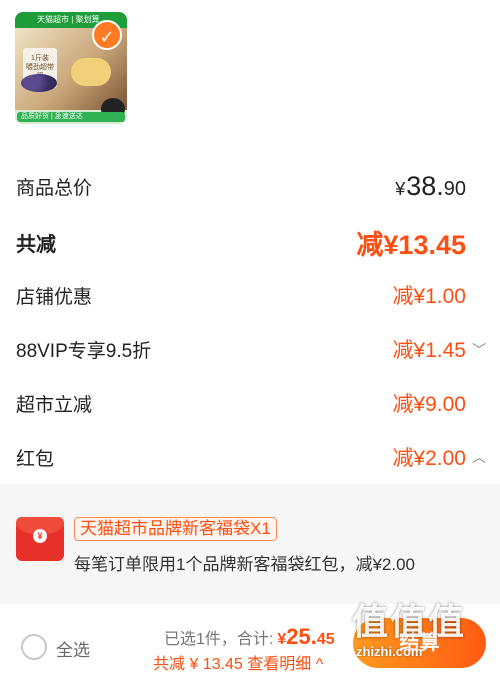  What do you see at coordinates (39, 83) in the screenshot?
I see `berries-graphic` at bounding box center [39, 83].